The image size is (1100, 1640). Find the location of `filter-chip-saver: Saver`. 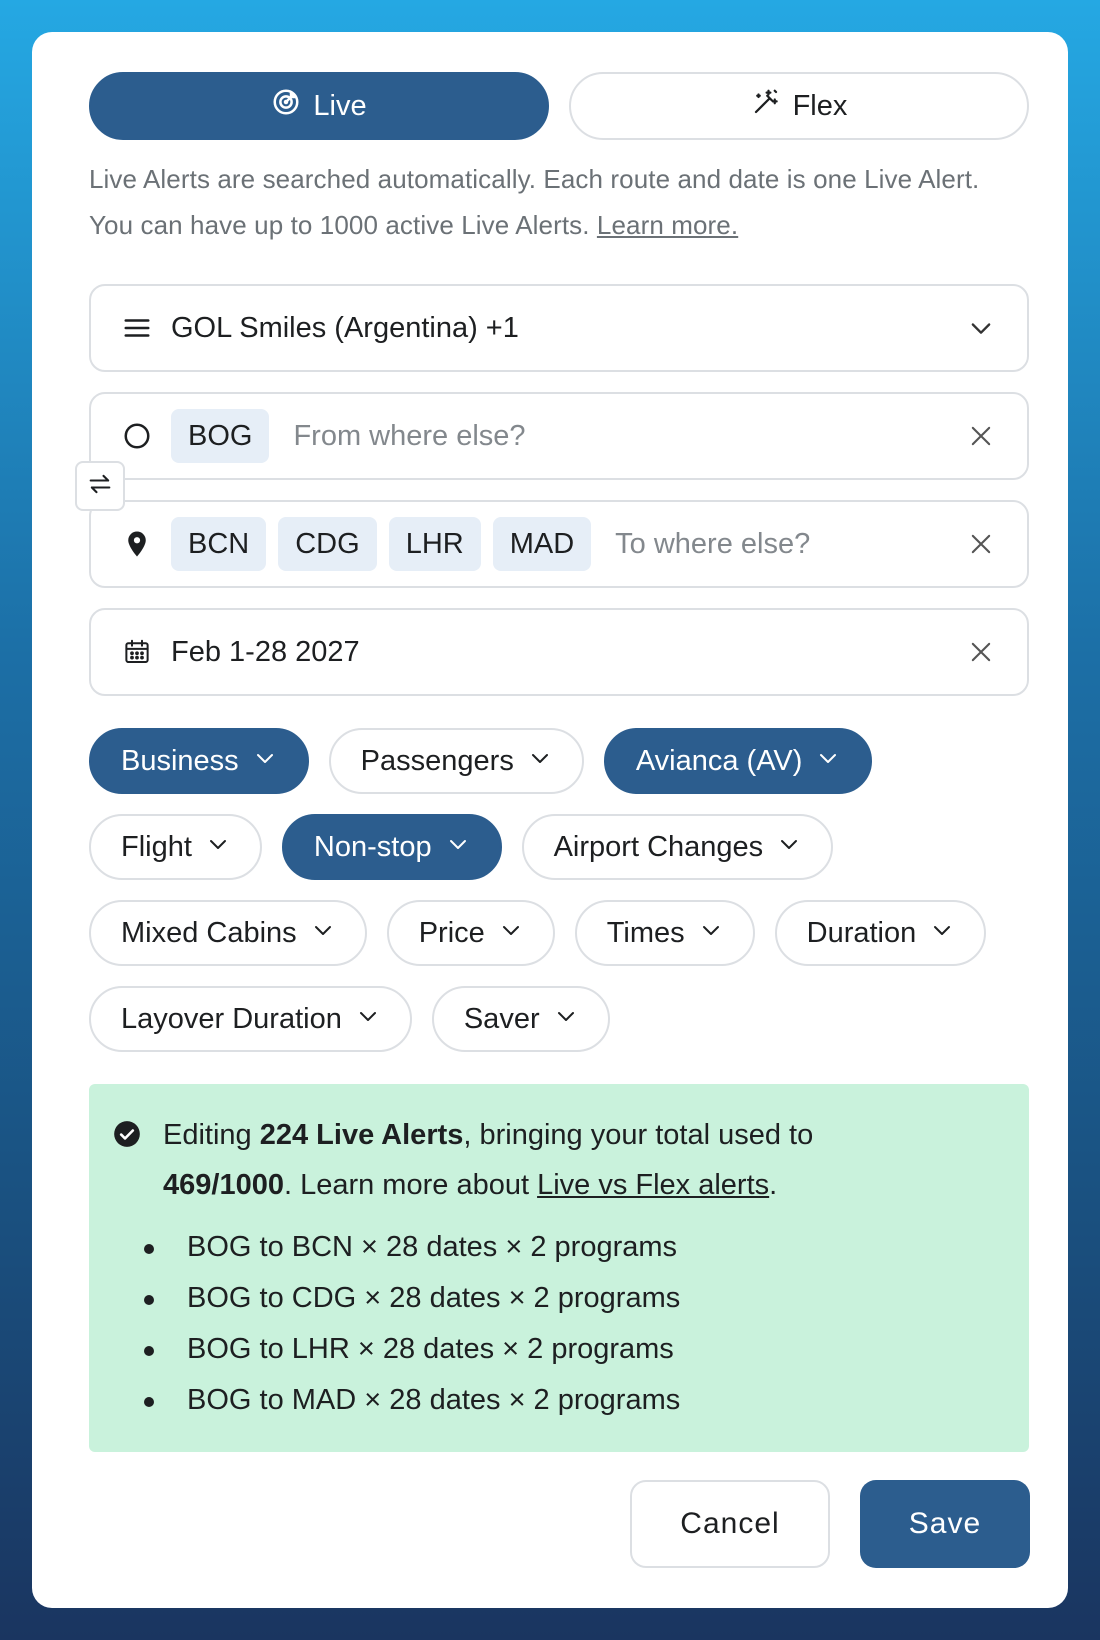

filter-chip-saver: Saver is located at coordinates (520, 1019).